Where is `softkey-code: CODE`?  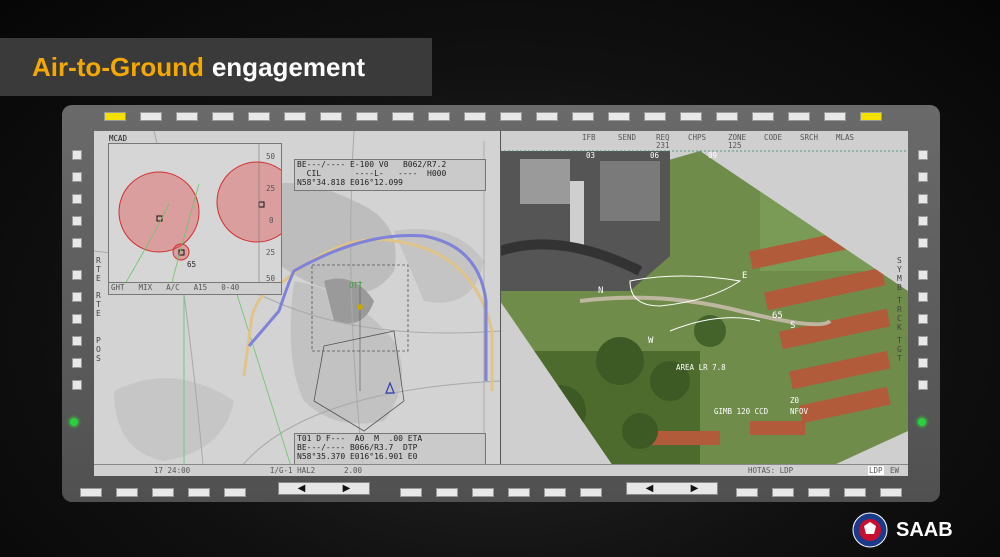
softkey-code: CODE is located at coordinates (773, 137).